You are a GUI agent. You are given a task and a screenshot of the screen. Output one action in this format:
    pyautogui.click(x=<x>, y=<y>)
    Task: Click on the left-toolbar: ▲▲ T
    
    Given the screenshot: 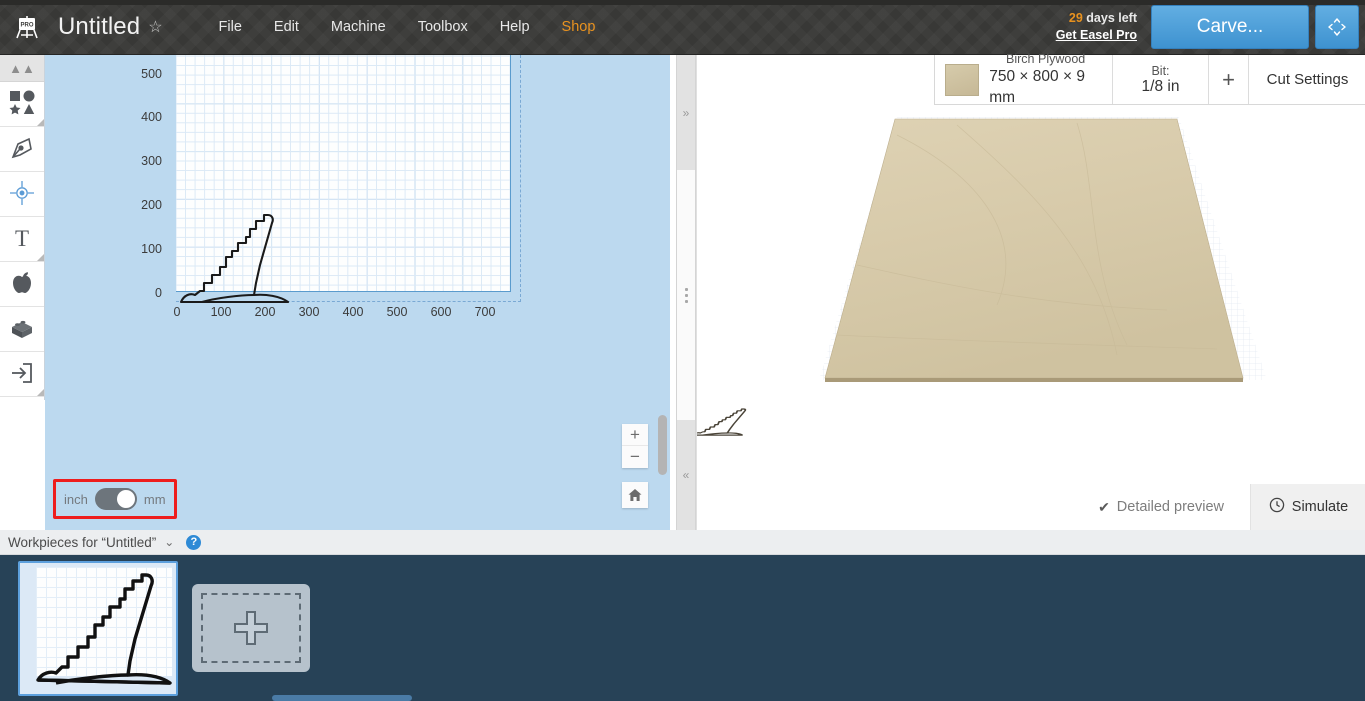 What is the action you would take?
    pyautogui.click(x=22, y=227)
    